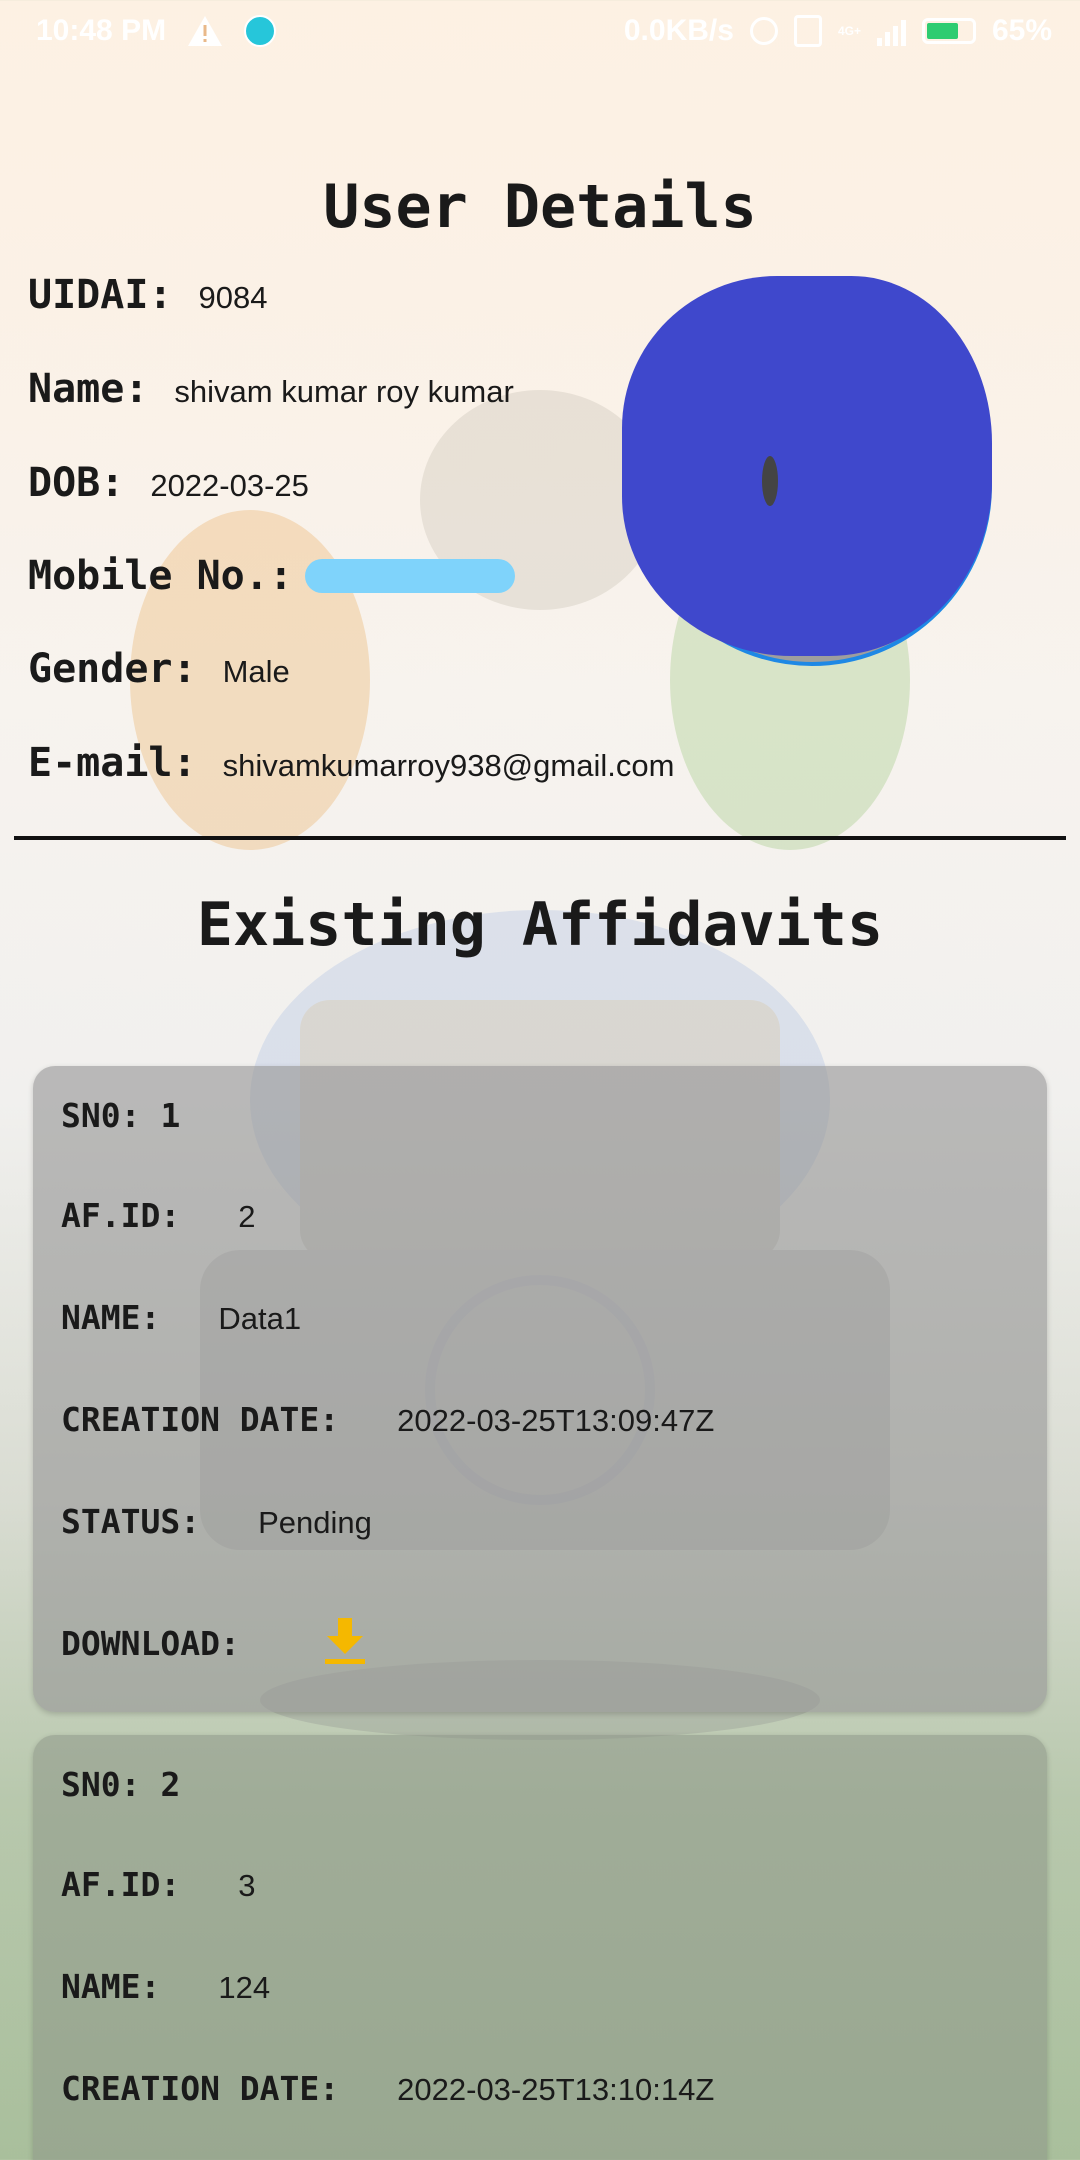 Image resolution: width=1080 pixels, height=2160 pixels. I want to click on status-label: STATUS:, so click(131, 1521).